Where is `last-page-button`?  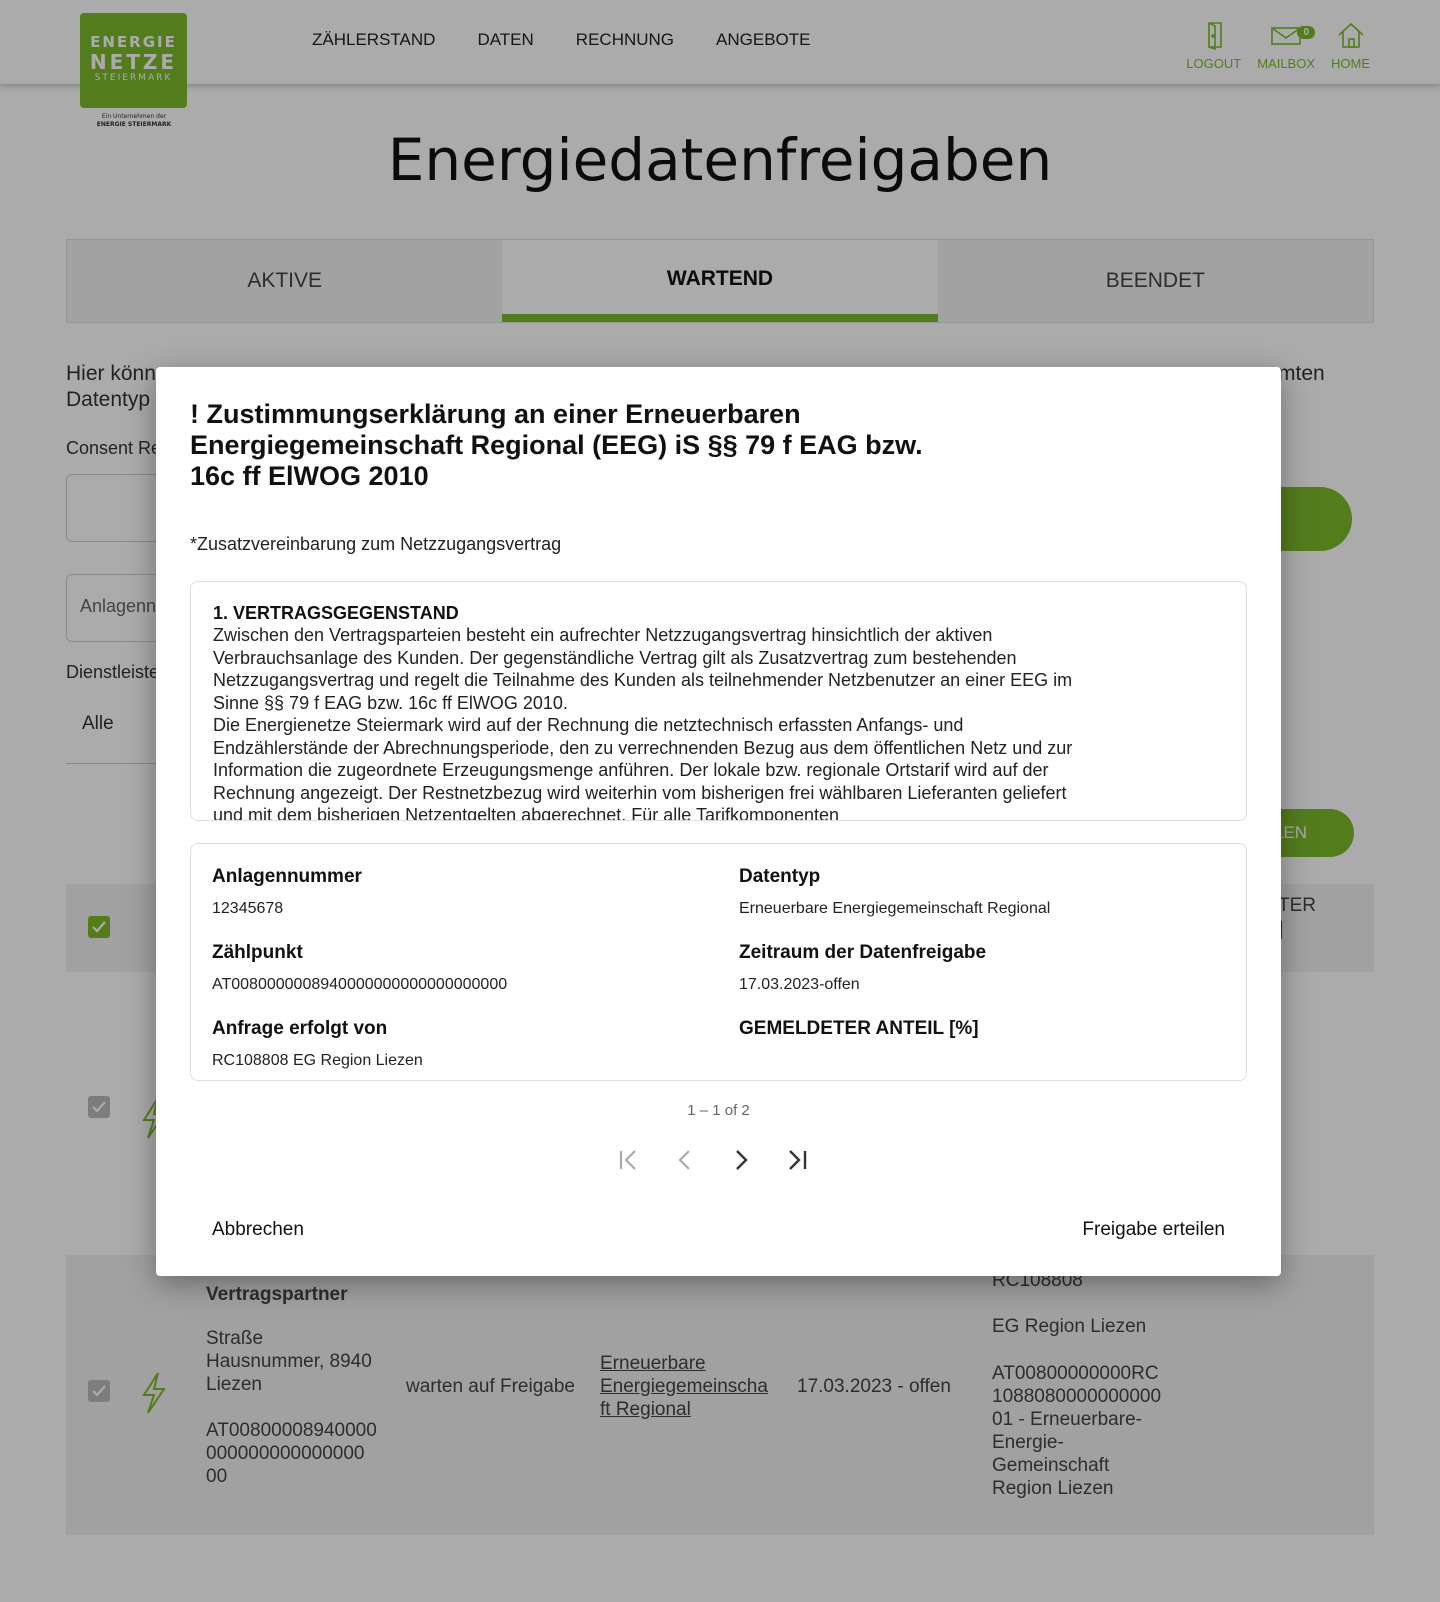 last-page-button is located at coordinates (797, 1160).